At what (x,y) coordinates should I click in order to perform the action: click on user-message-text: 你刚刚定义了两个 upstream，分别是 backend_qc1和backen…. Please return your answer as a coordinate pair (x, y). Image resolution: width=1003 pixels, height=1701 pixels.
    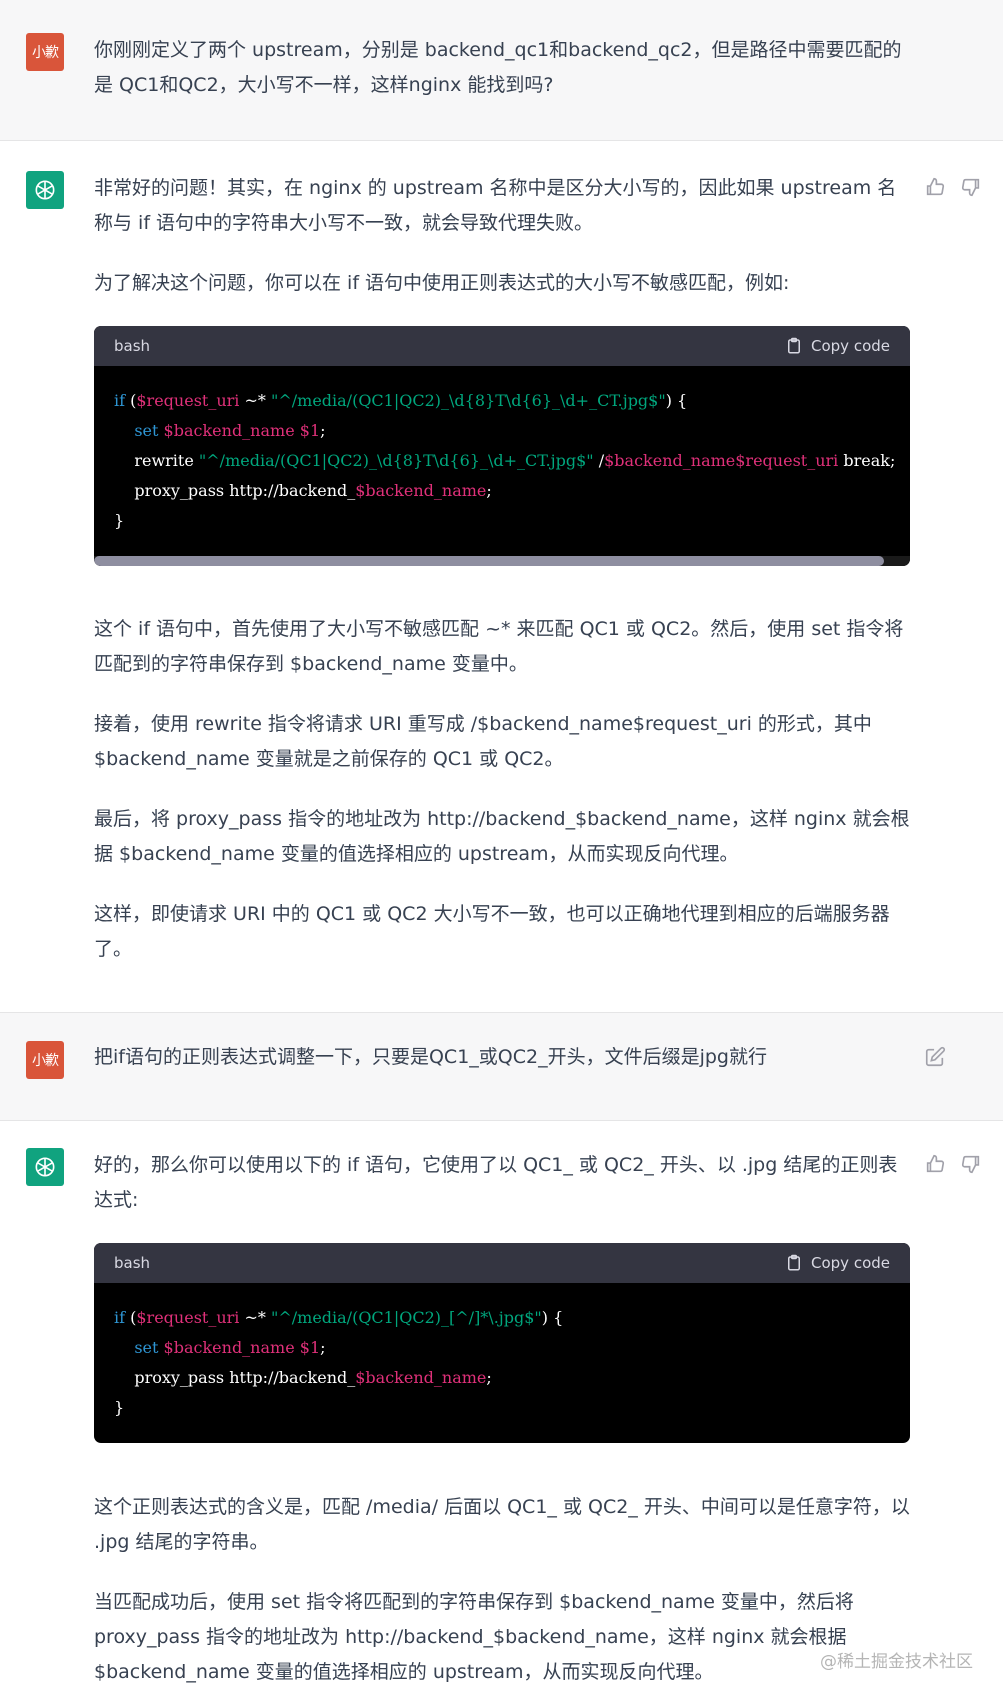
    Looking at the image, I should click on (498, 67).